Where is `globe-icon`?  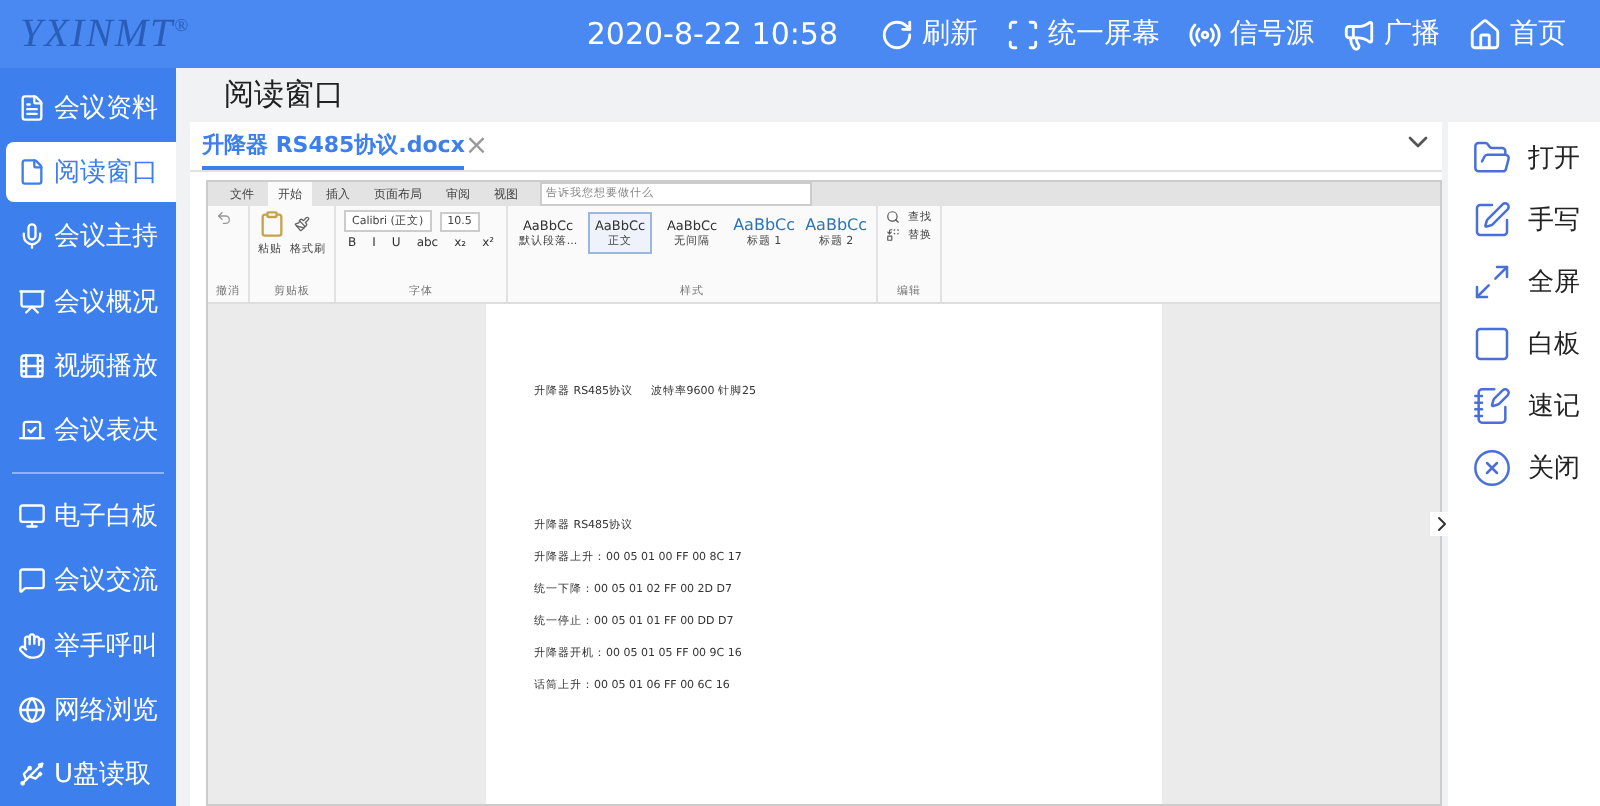
globe-icon is located at coordinates (32, 709).